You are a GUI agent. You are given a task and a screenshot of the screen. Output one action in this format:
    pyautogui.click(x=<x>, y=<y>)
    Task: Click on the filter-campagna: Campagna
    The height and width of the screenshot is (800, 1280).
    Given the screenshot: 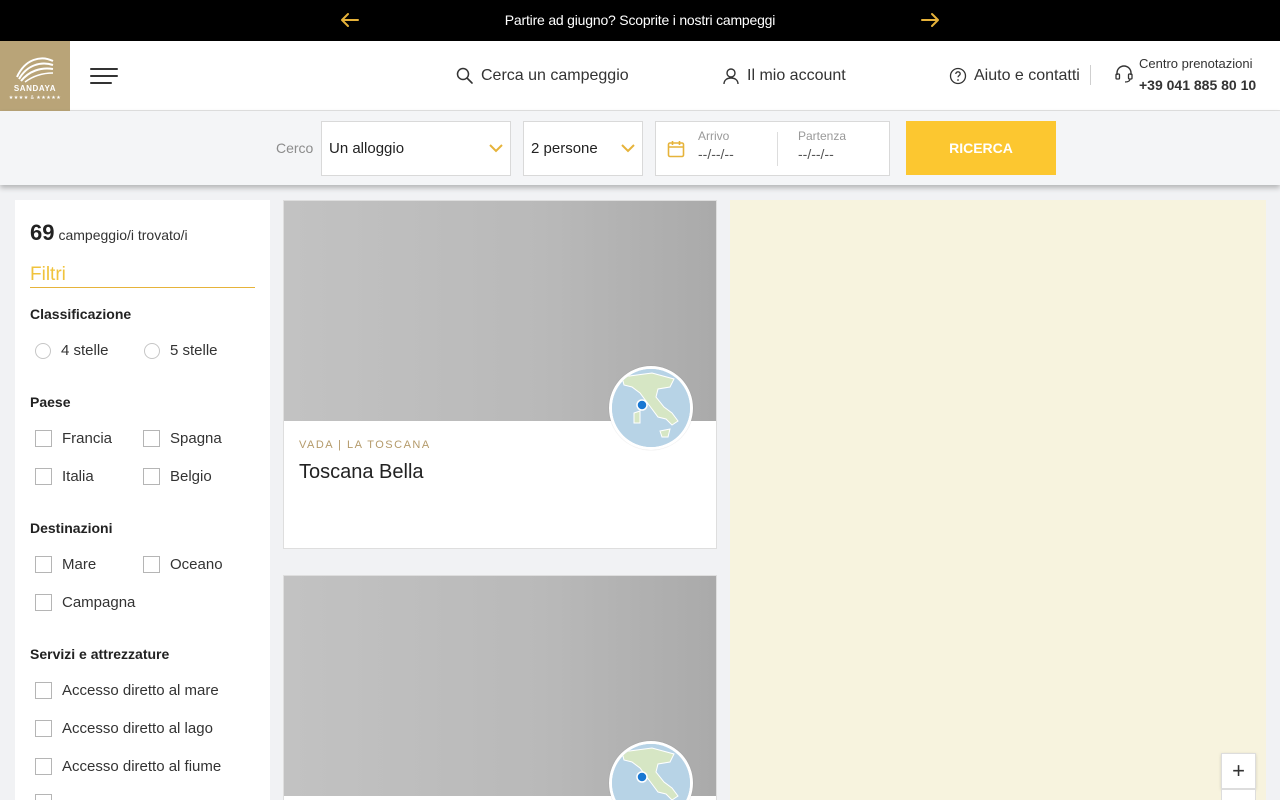 What is the action you would take?
    pyautogui.click(x=85, y=602)
    